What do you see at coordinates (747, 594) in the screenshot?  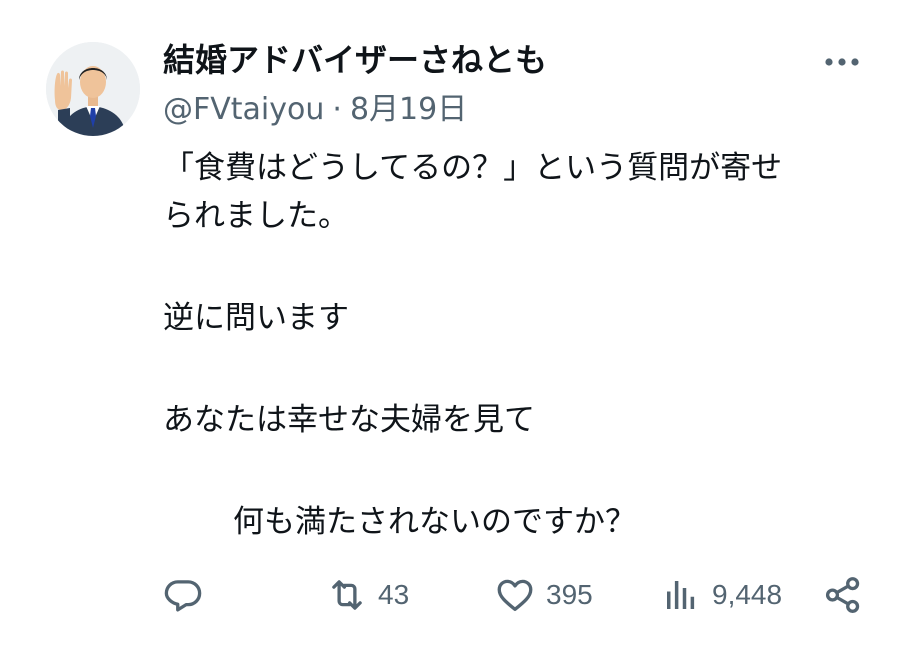 I see `views-count: 9,448` at bounding box center [747, 594].